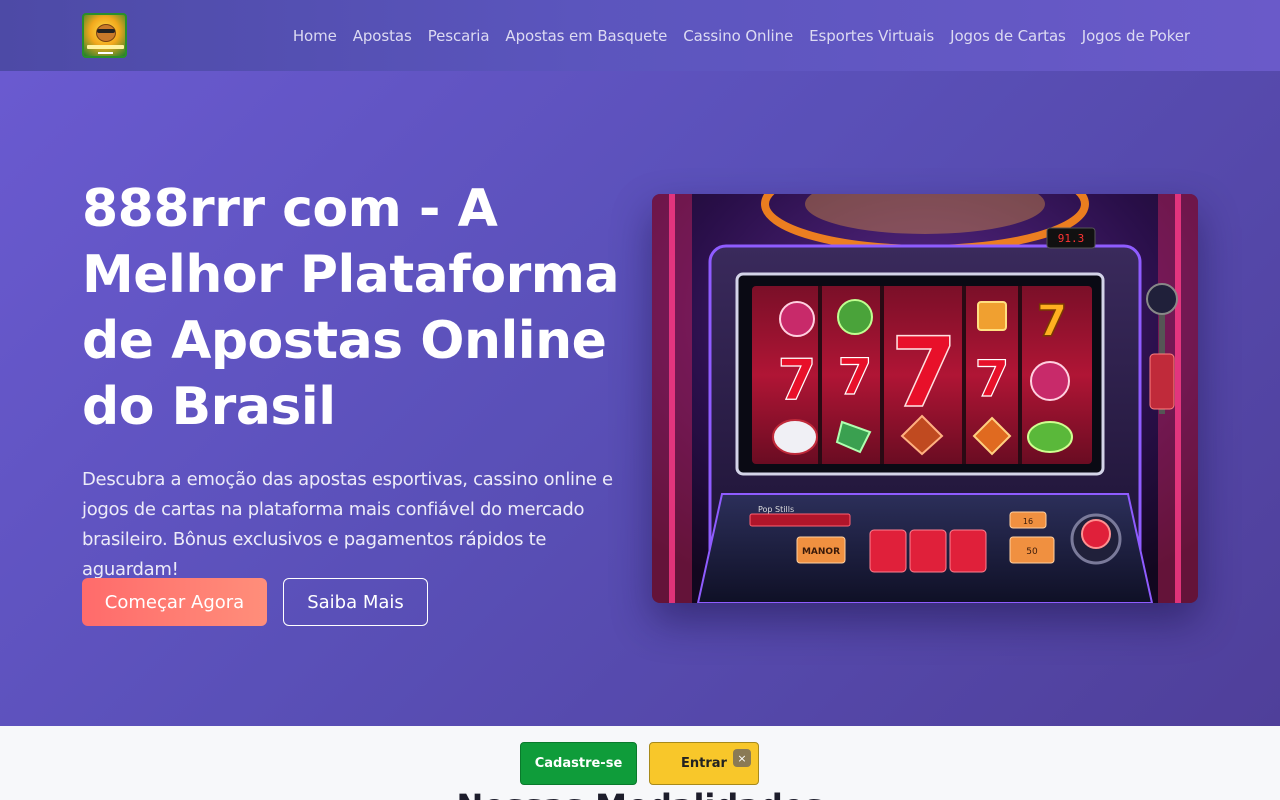 Image resolution: width=1280 pixels, height=800 pixels. I want to click on slot-display-value: 91.3, so click(1071, 238).